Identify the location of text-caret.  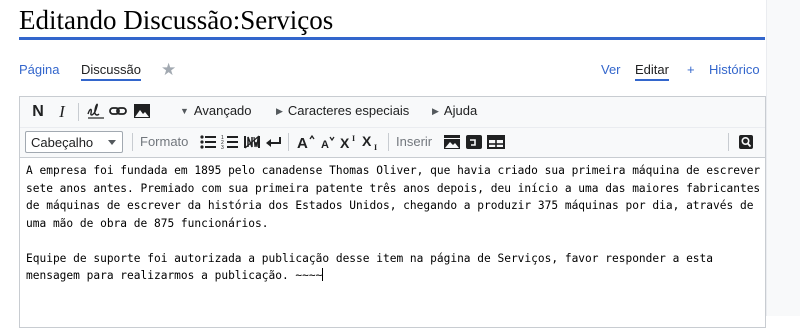
(323, 274).